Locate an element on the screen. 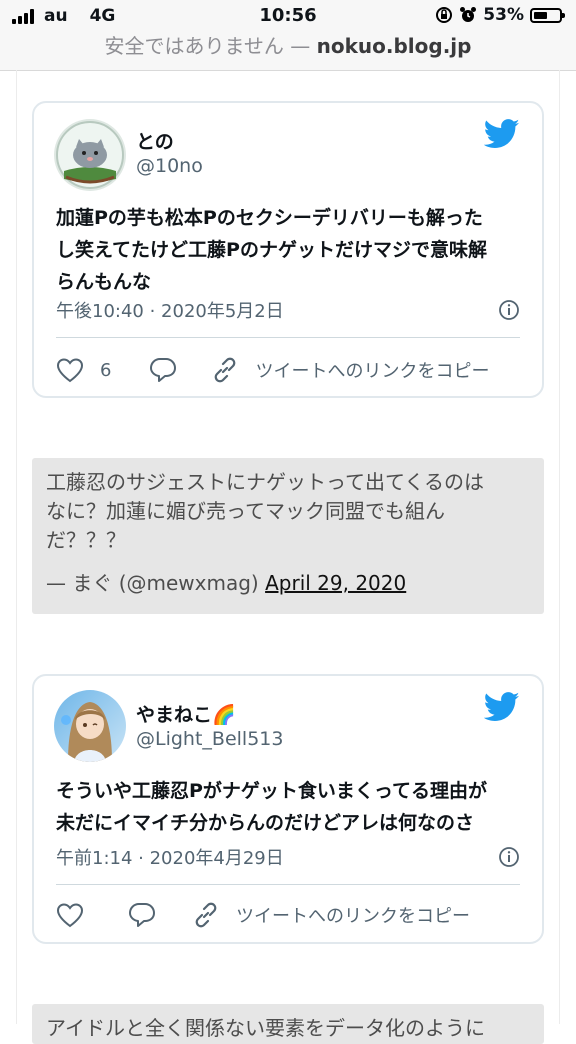 Image resolution: width=576 pixels, height=1044 pixels. battery-icon is located at coordinates (547, 15).